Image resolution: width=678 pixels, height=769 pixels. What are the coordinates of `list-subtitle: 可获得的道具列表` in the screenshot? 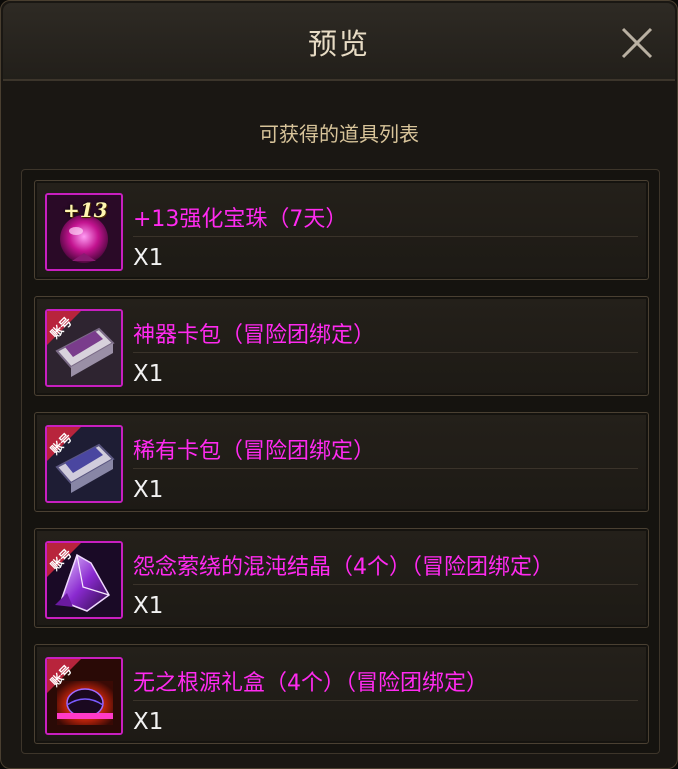 It's located at (339, 134).